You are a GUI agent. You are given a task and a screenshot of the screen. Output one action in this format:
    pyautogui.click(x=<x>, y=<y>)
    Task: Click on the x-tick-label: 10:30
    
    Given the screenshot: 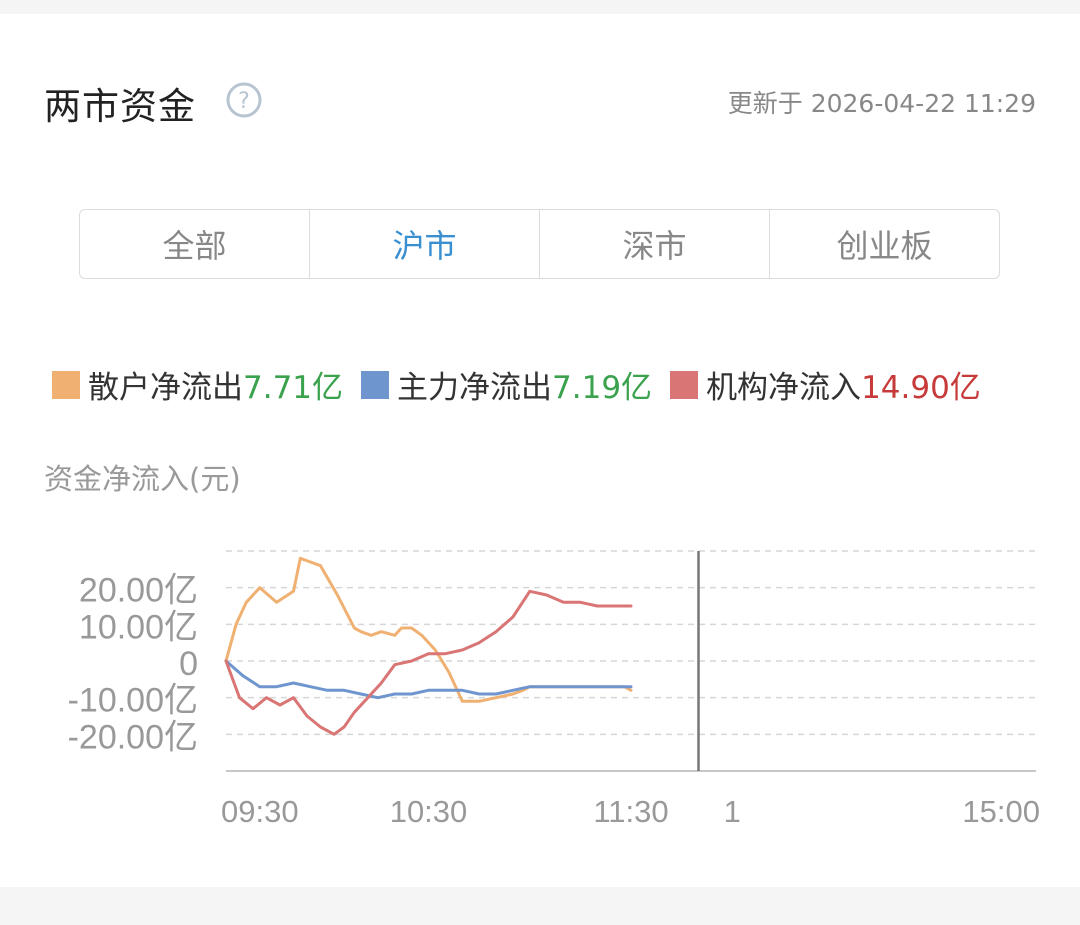 What is the action you would take?
    pyautogui.click(x=429, y=811)
    